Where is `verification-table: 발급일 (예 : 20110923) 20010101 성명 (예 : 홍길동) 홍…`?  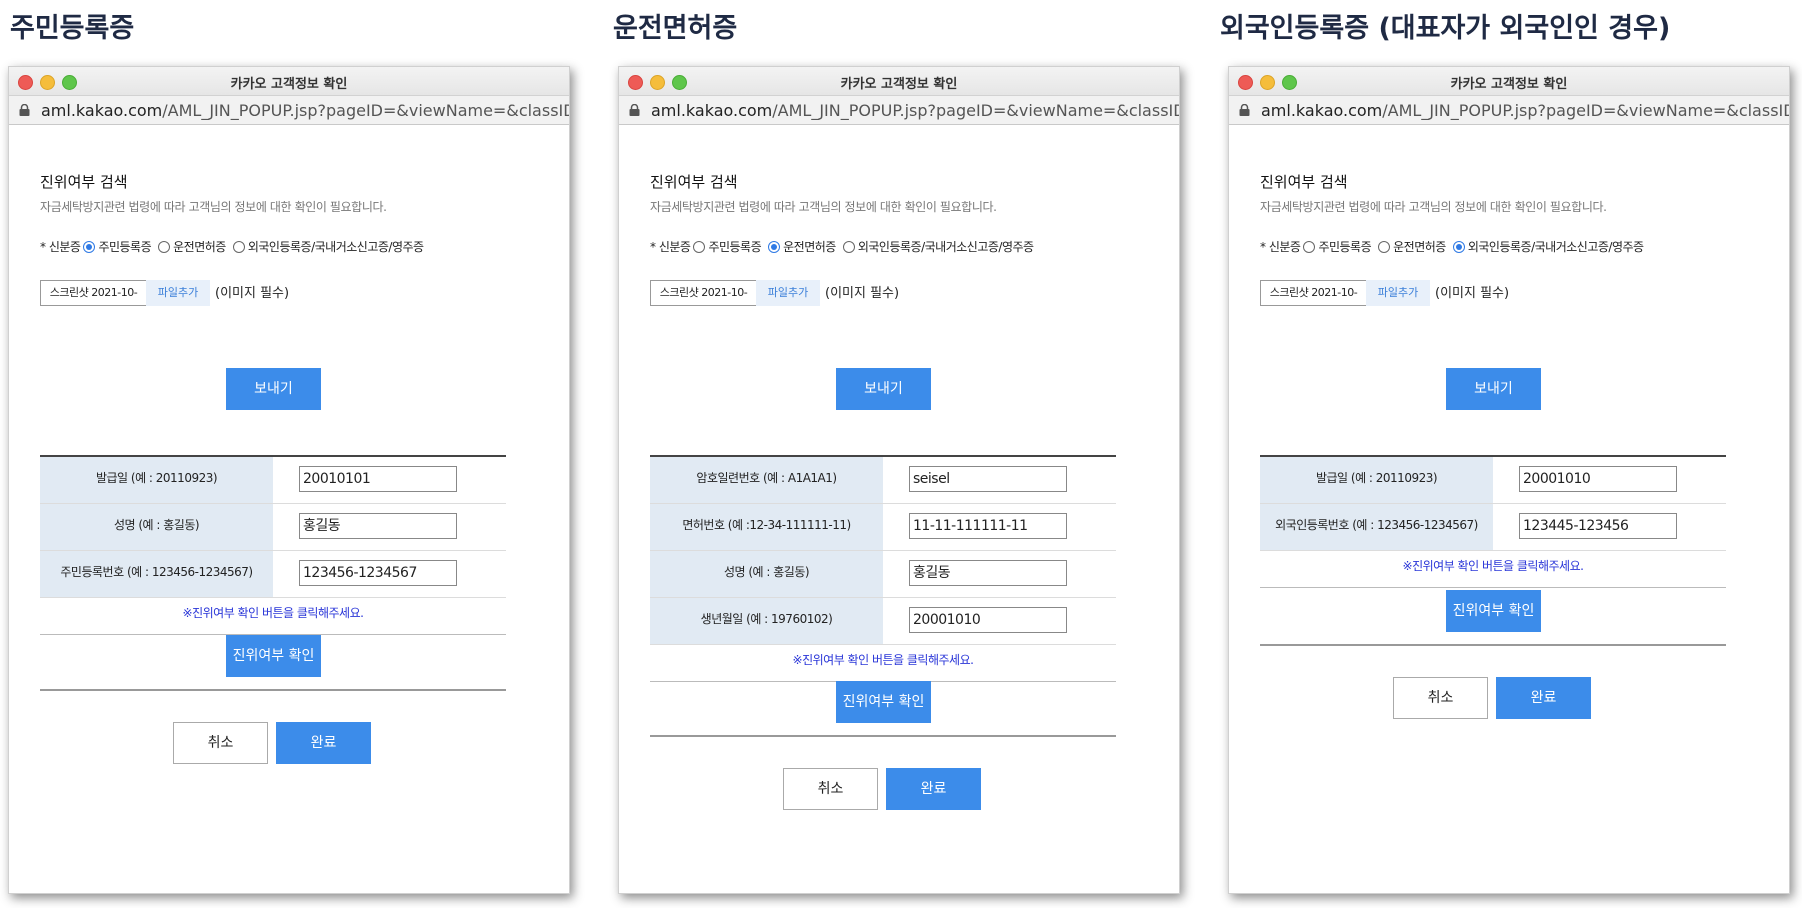
verification-table: 발급일 (예 : 20110923) 20010101 성명 (예 : 홍길동) 홍… is located at coordinates (273, 545).